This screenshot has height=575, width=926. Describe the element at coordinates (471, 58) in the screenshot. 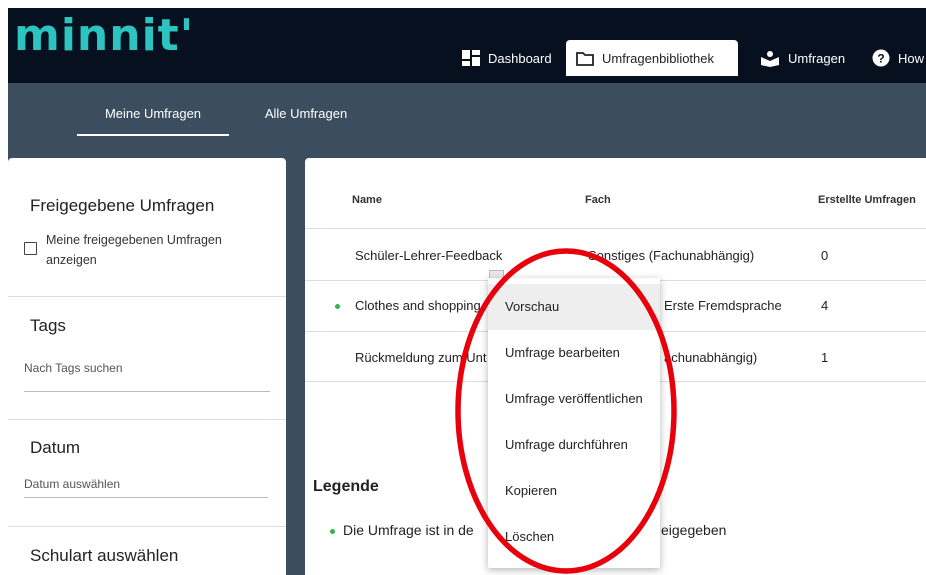

I see `dashboard-icon` at that location.